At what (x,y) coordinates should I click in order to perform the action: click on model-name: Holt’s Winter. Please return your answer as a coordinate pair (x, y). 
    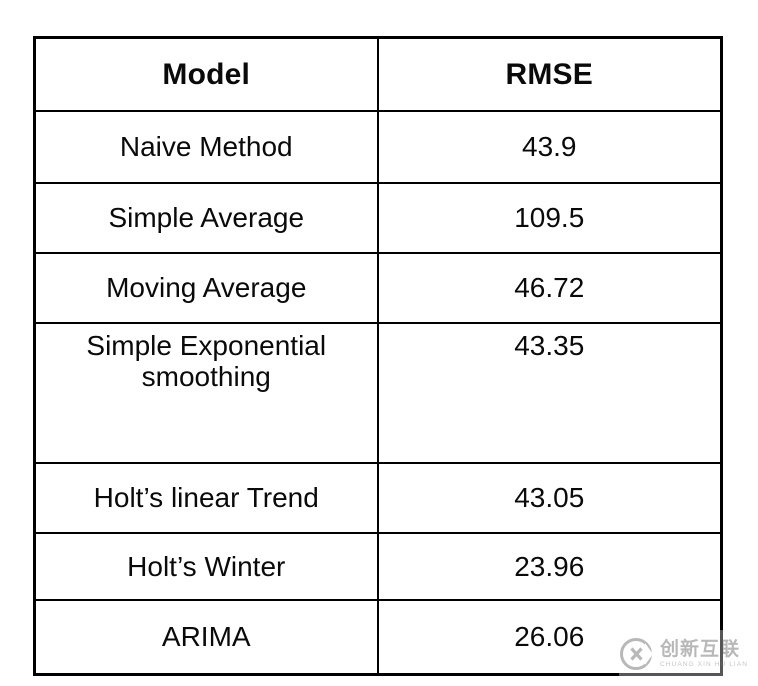
    Looking at the image, I should click on (206, 566).